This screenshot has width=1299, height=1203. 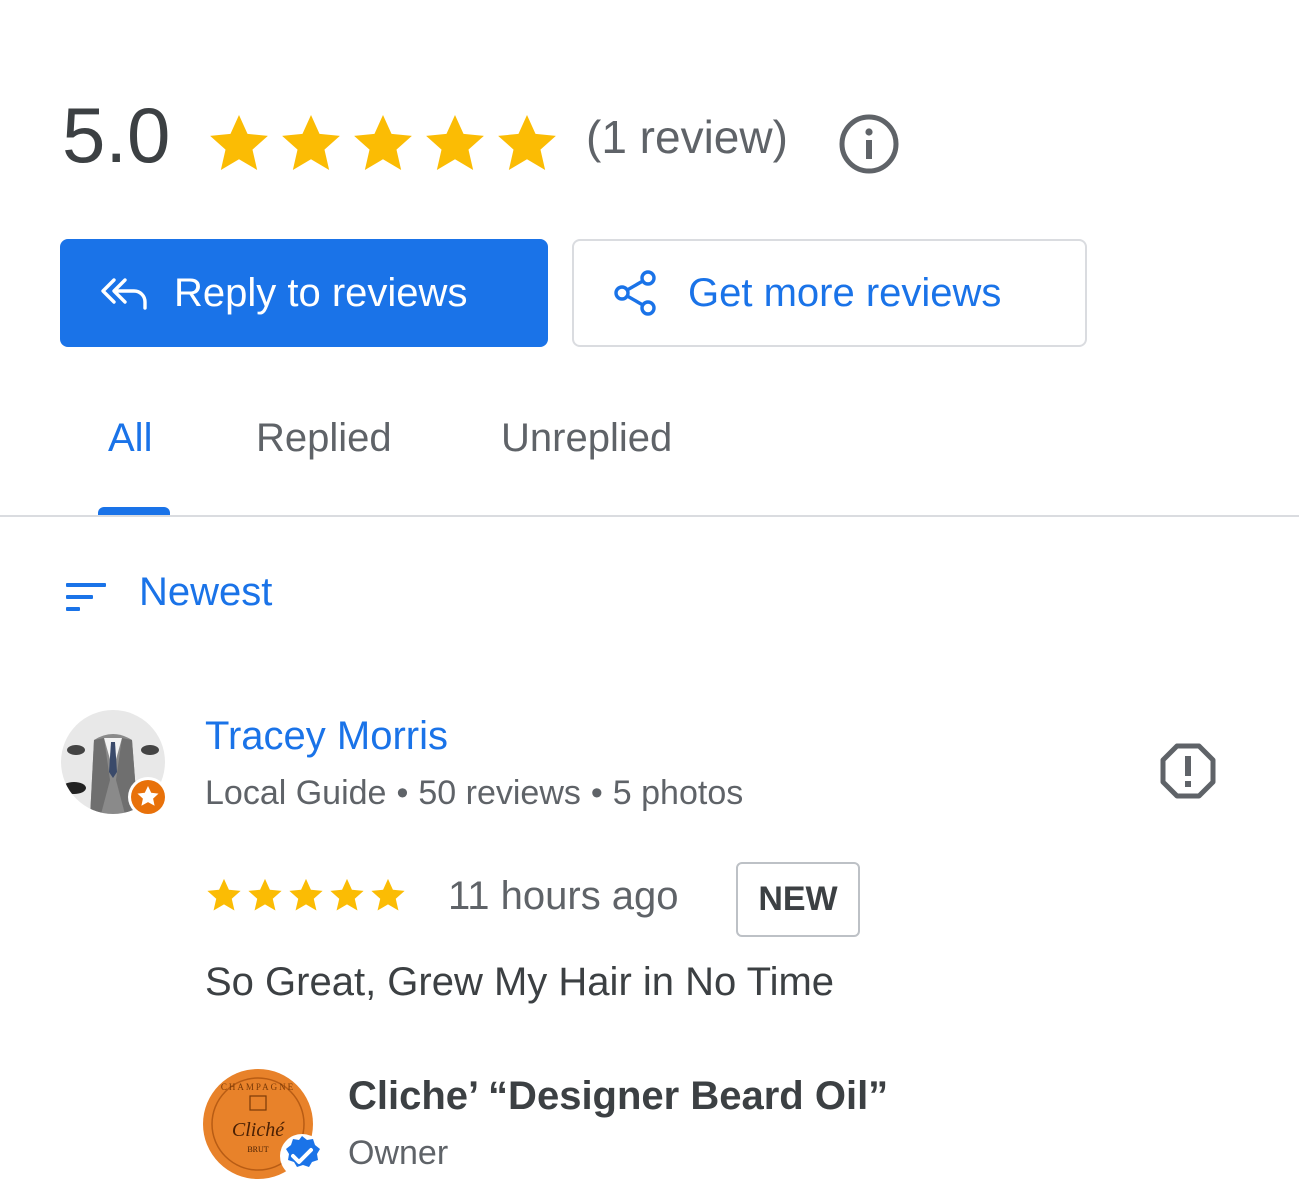 I want to click on review-stars, so click(x=306, y=895).